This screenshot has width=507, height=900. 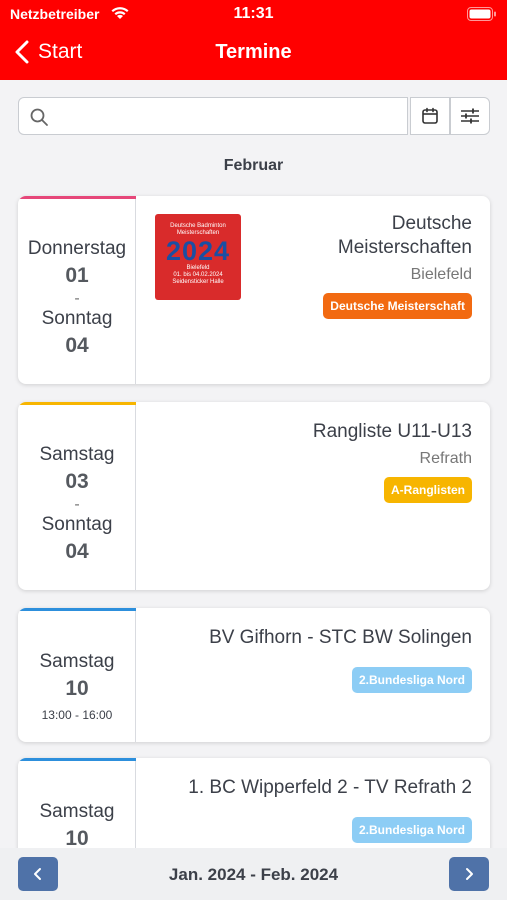 I want to click on event-date: Donnerstag 01 - Sonntag 04, so click(x=77, y=290).